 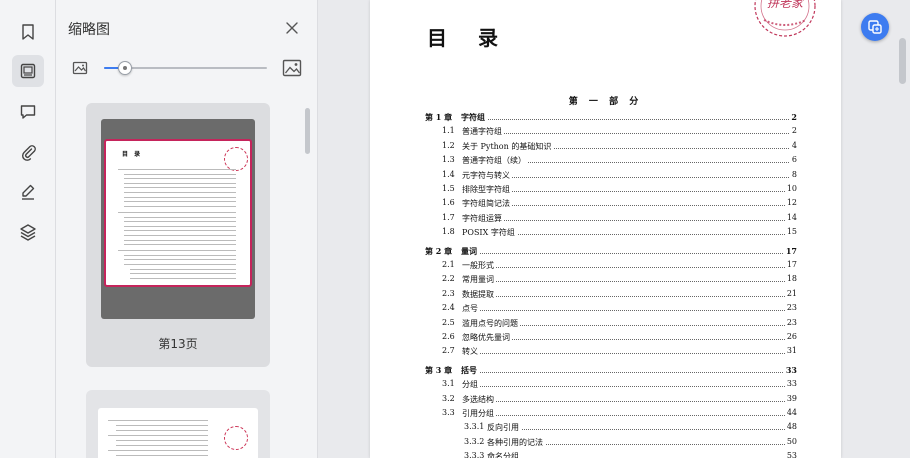 What do you see at coordinates (605, 454) in the screenshot?
I see `toc-entry: 3.3.3 命名分组 53` at bounding box center [605, 454].